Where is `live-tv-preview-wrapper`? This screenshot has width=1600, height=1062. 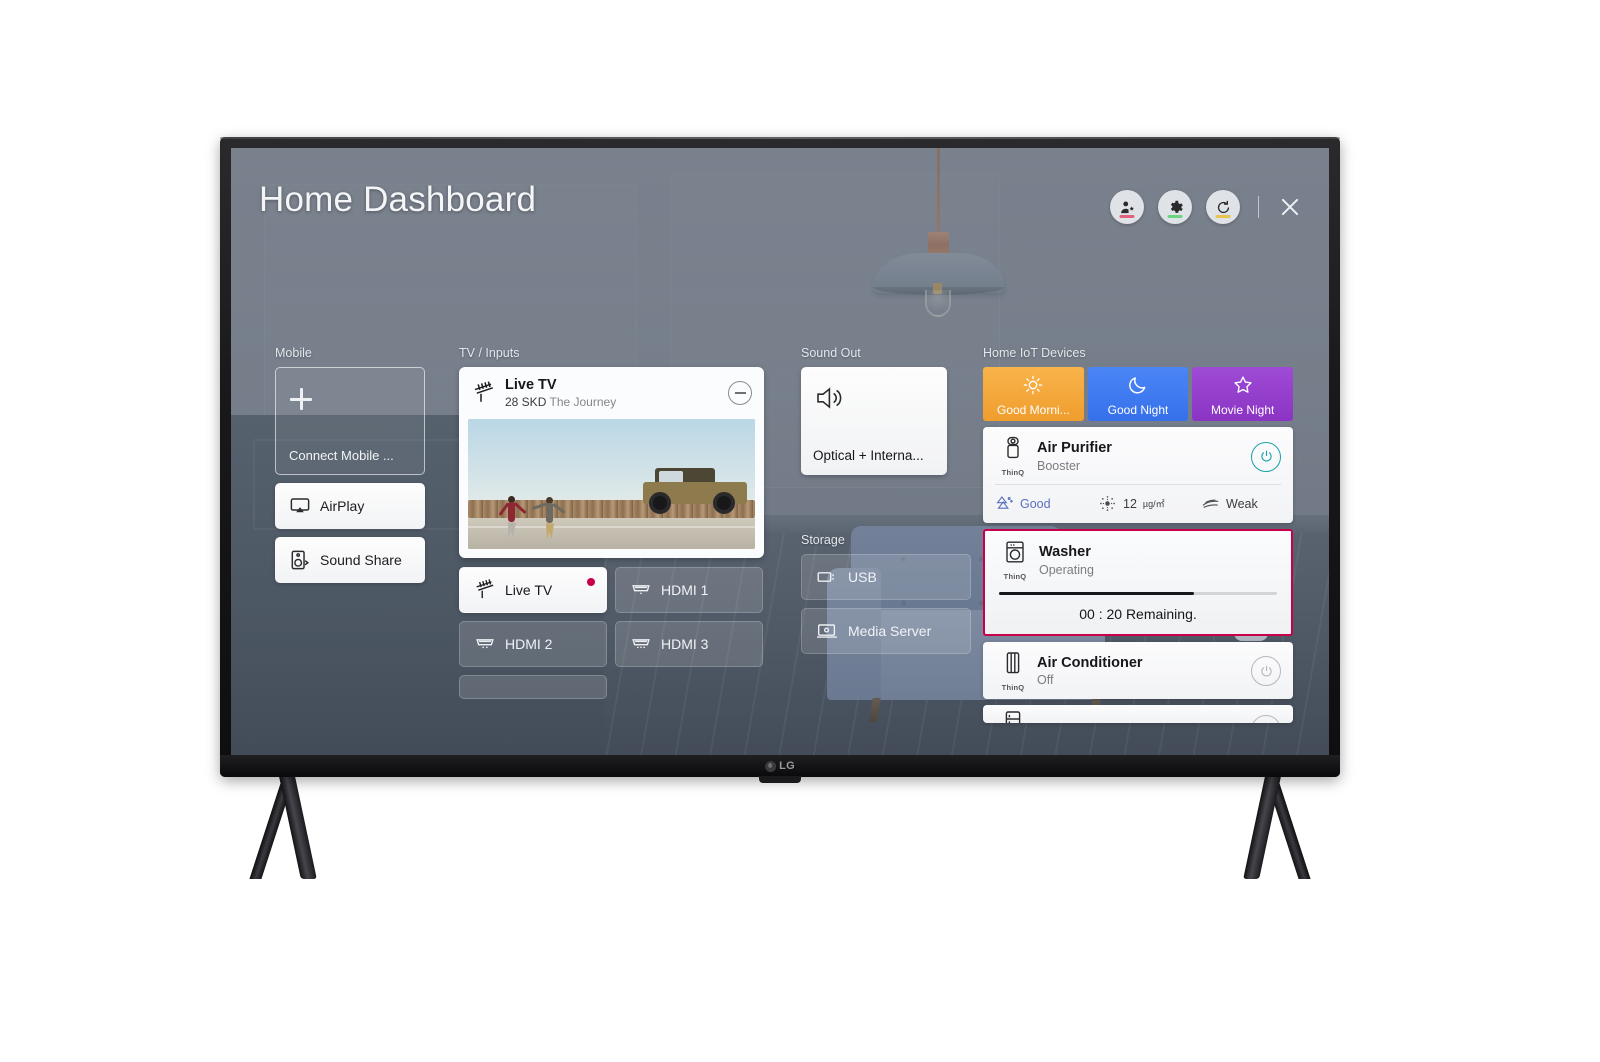 live-tv-preview-wrapper is located at coordinates (611, 488).